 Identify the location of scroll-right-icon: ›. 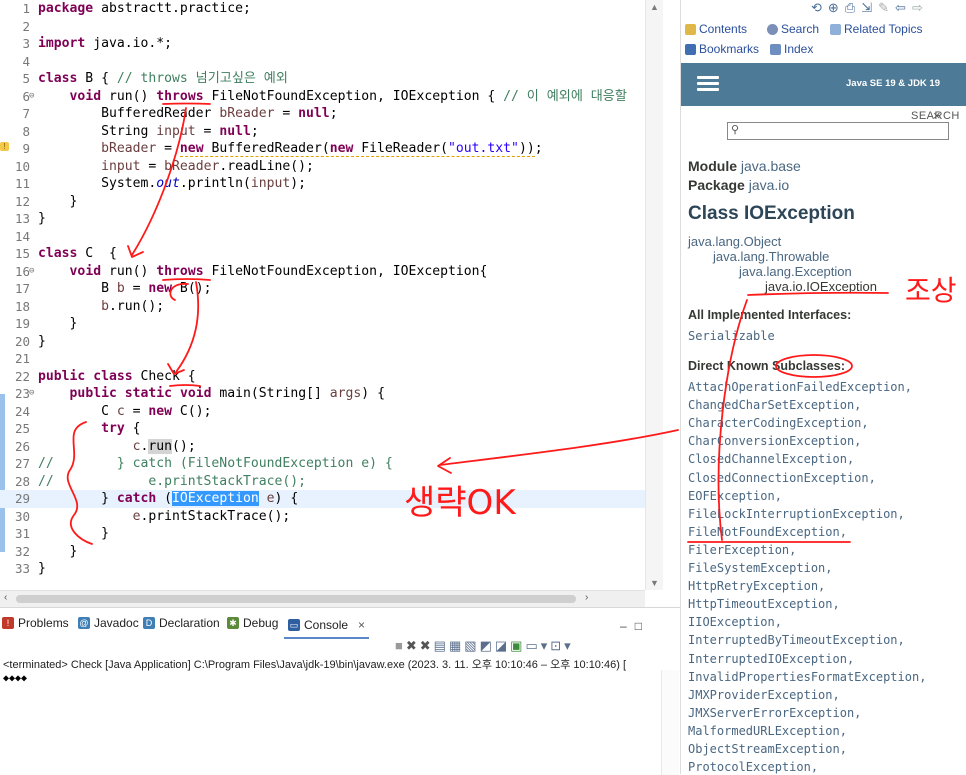
(586, 597).